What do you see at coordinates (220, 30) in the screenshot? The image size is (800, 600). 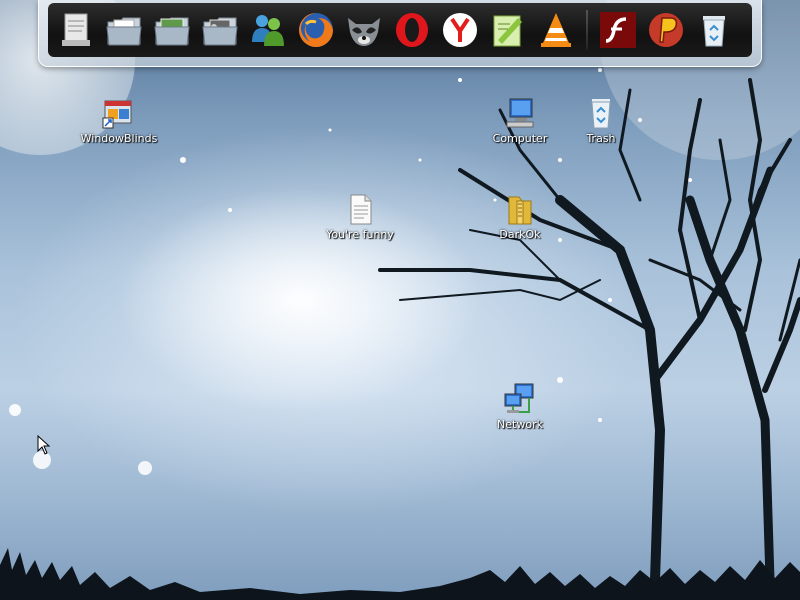 I see `media-folder-icon` at bounding box center [220, 30].